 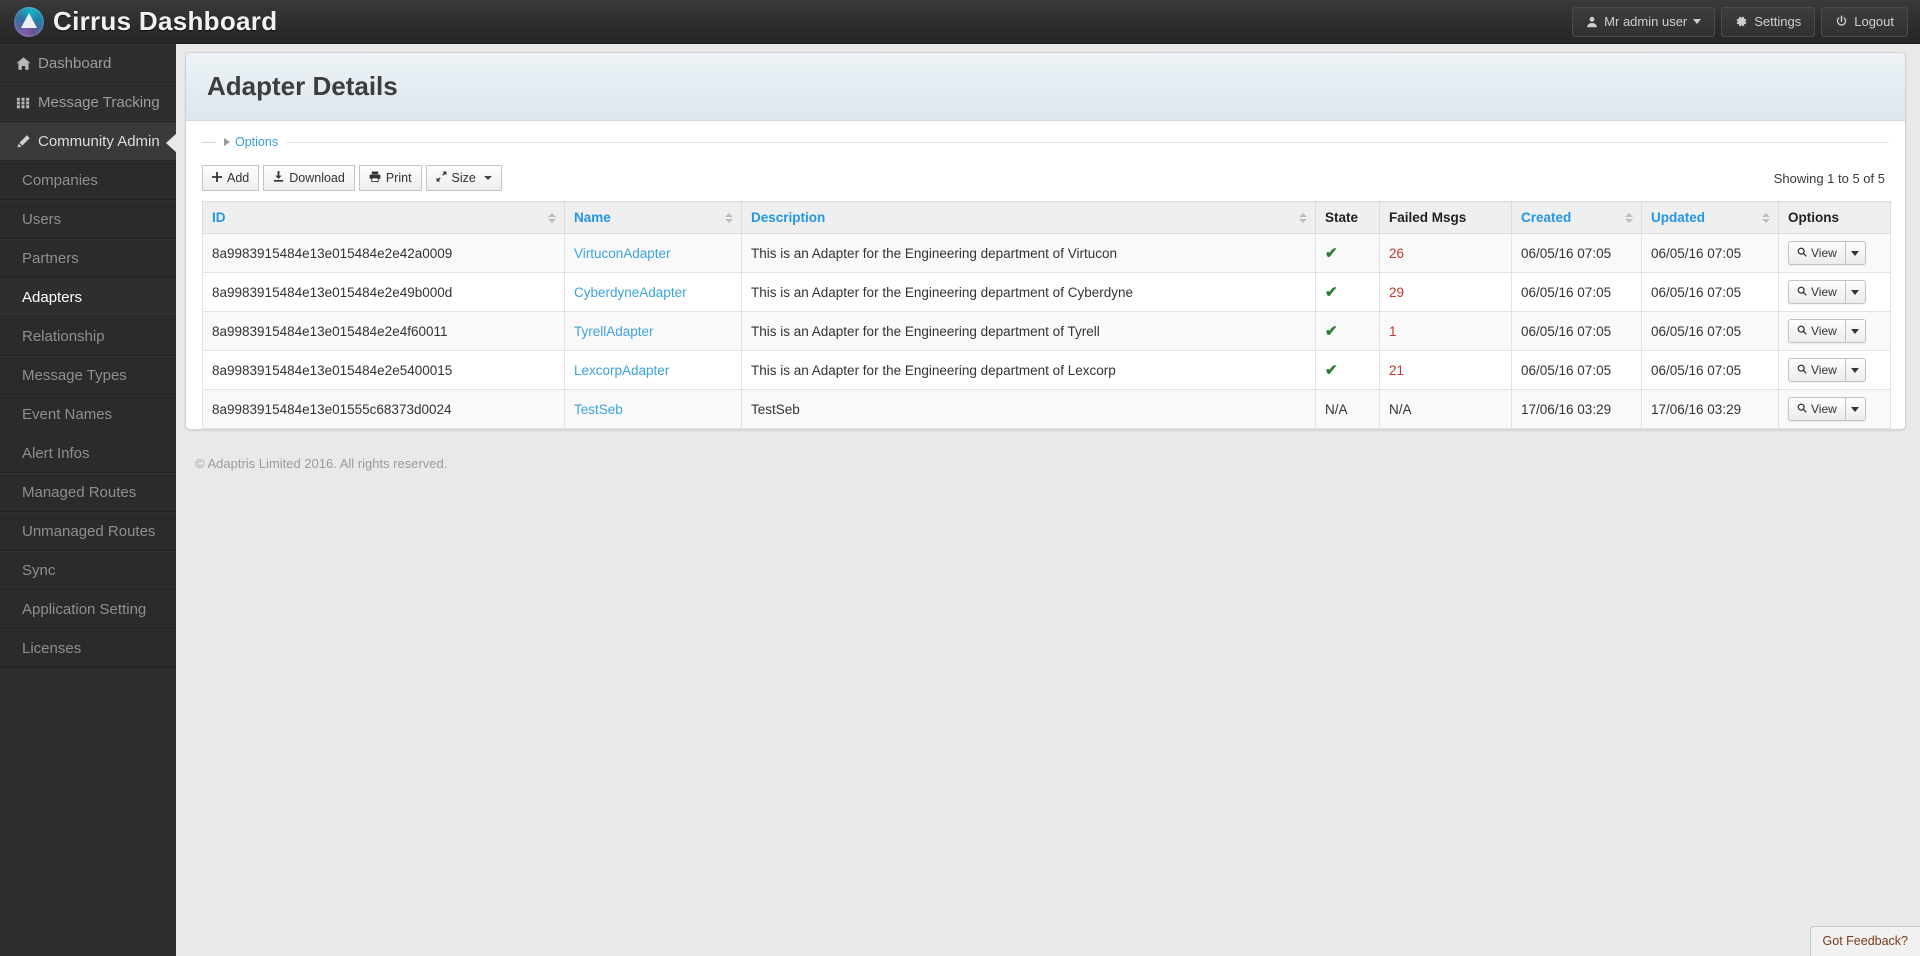 I want to click on options-link: Options, so click(x=256, y=142).